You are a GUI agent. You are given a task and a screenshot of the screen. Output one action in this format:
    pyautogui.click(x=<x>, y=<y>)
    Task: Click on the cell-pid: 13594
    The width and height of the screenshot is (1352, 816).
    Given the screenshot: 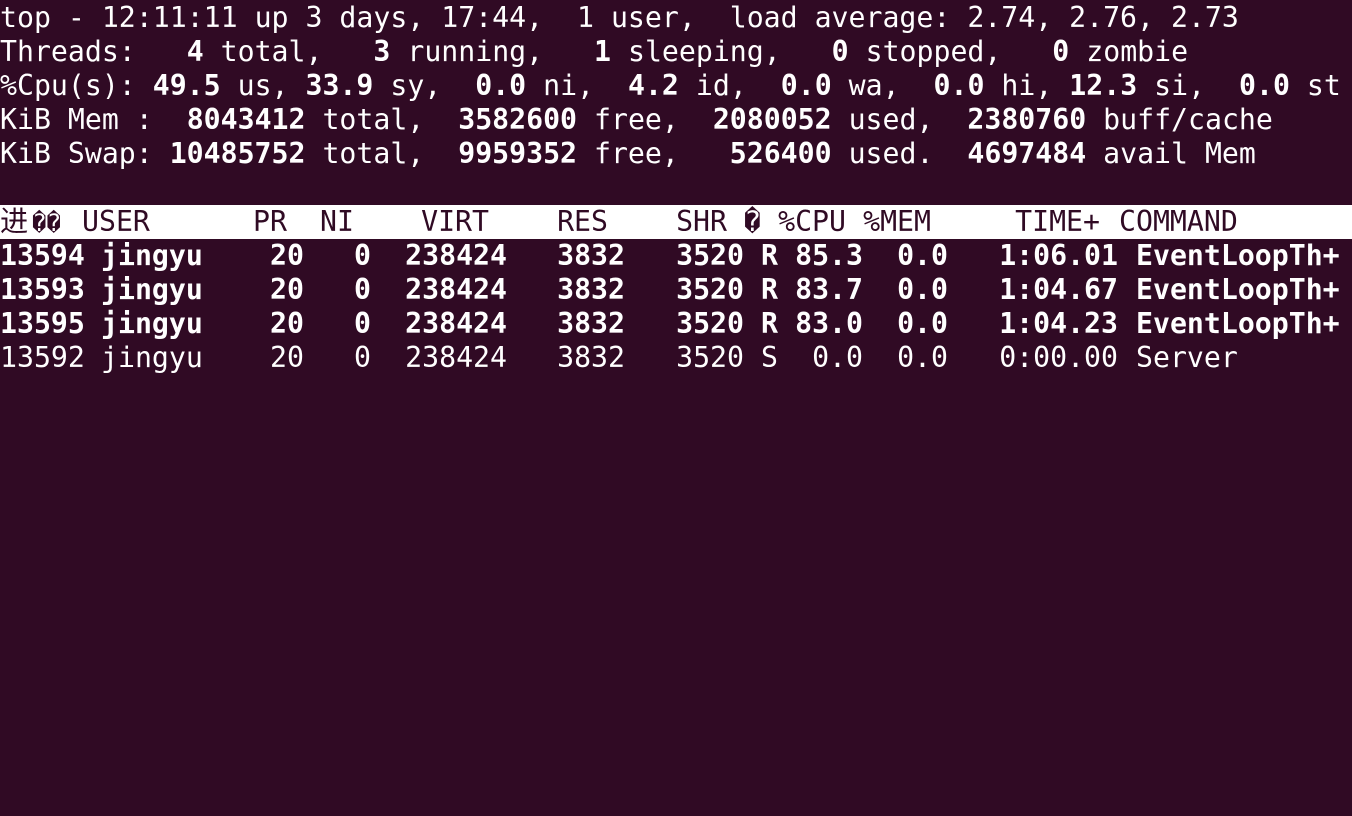 What is the action you would take?
    pyautogui.click(x=42, y=255)
    